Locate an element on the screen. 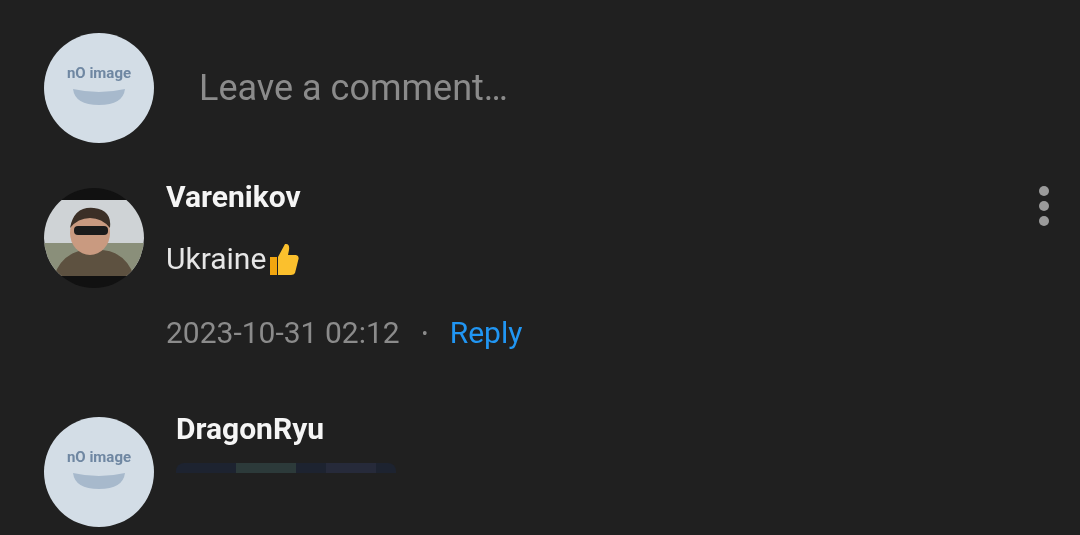  comment-author: DragonRyu is located at coordinates (251, 429).